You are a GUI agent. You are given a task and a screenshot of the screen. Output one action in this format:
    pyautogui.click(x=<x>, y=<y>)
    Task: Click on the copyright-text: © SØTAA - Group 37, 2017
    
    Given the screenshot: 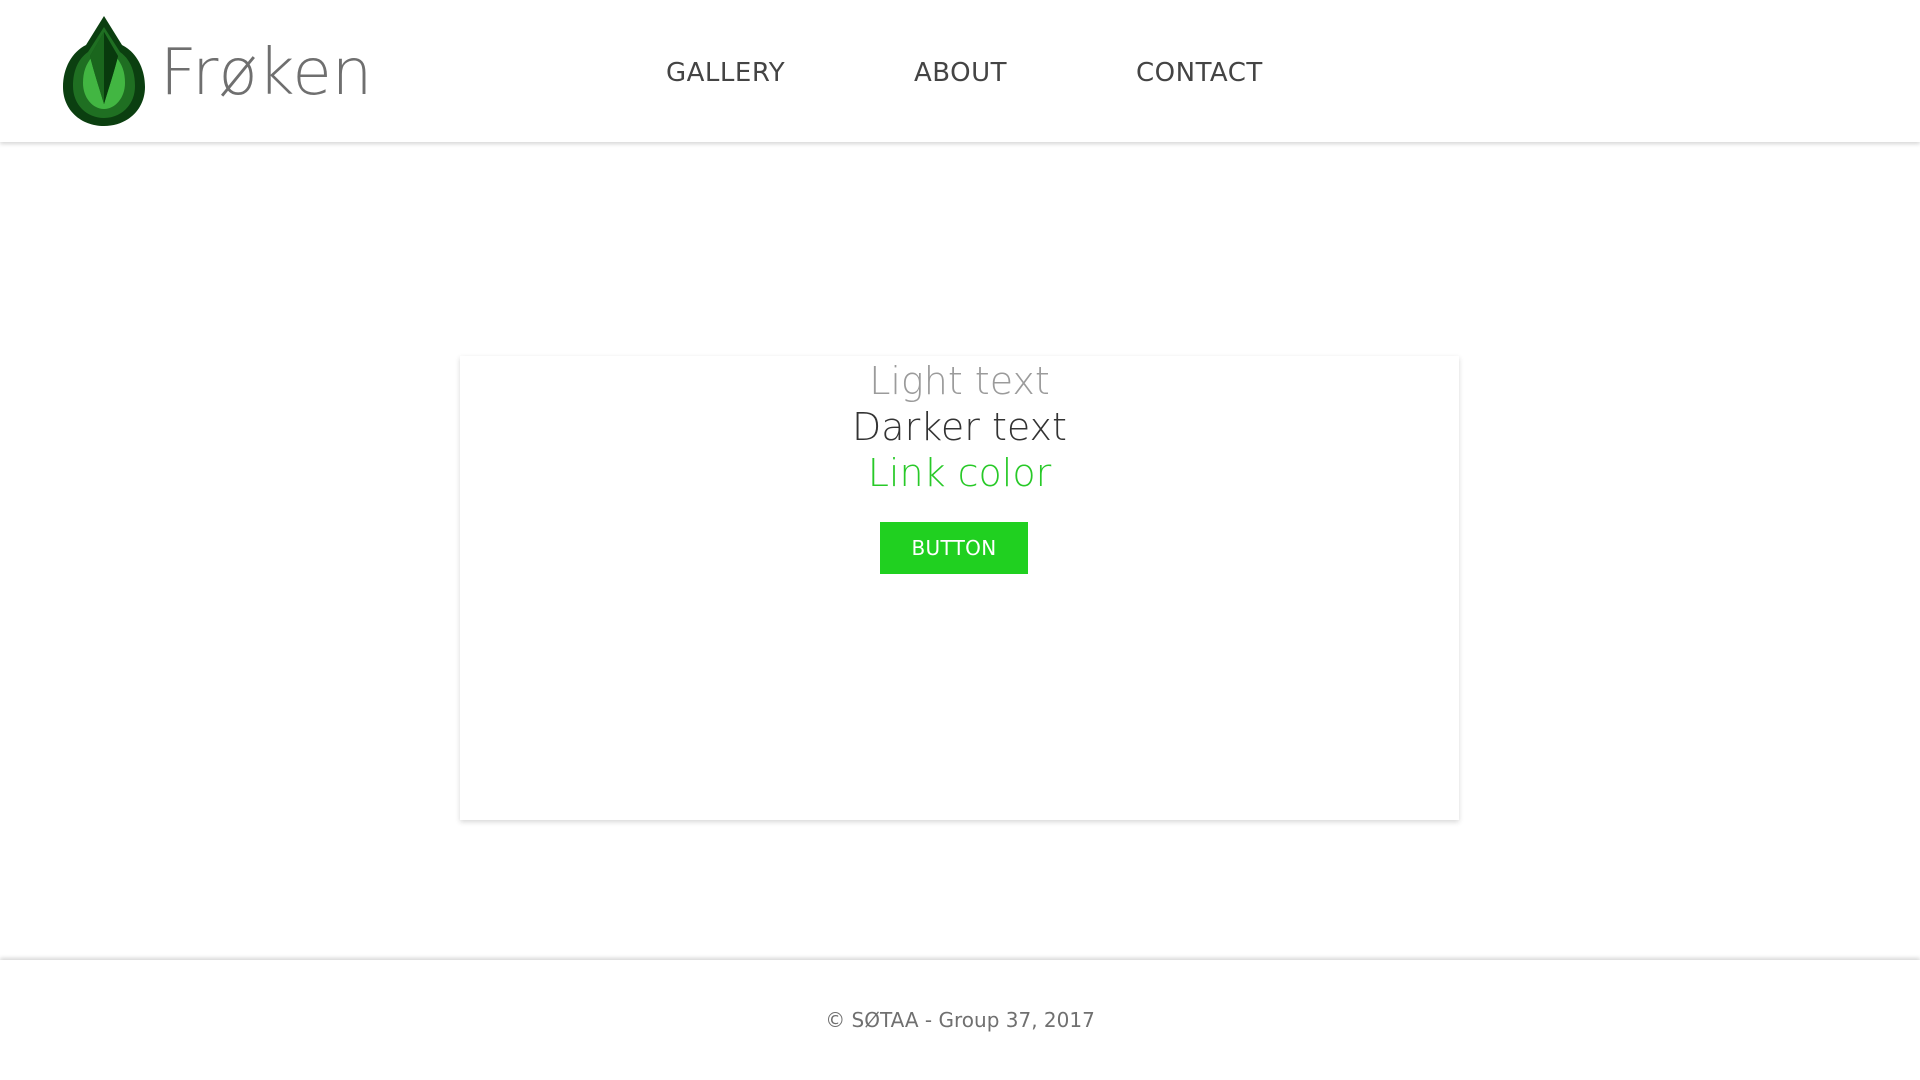 What is the action you would take?
    pyautogui.click(x=960, y=1020)
    